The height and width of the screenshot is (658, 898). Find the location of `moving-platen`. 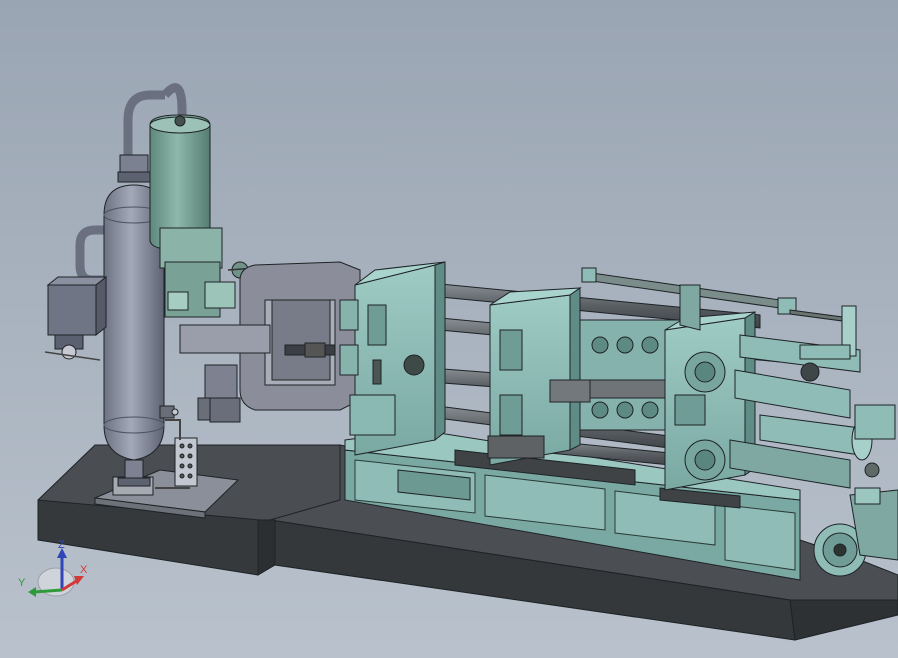

moving-platen is located at coordinates (534, 376).